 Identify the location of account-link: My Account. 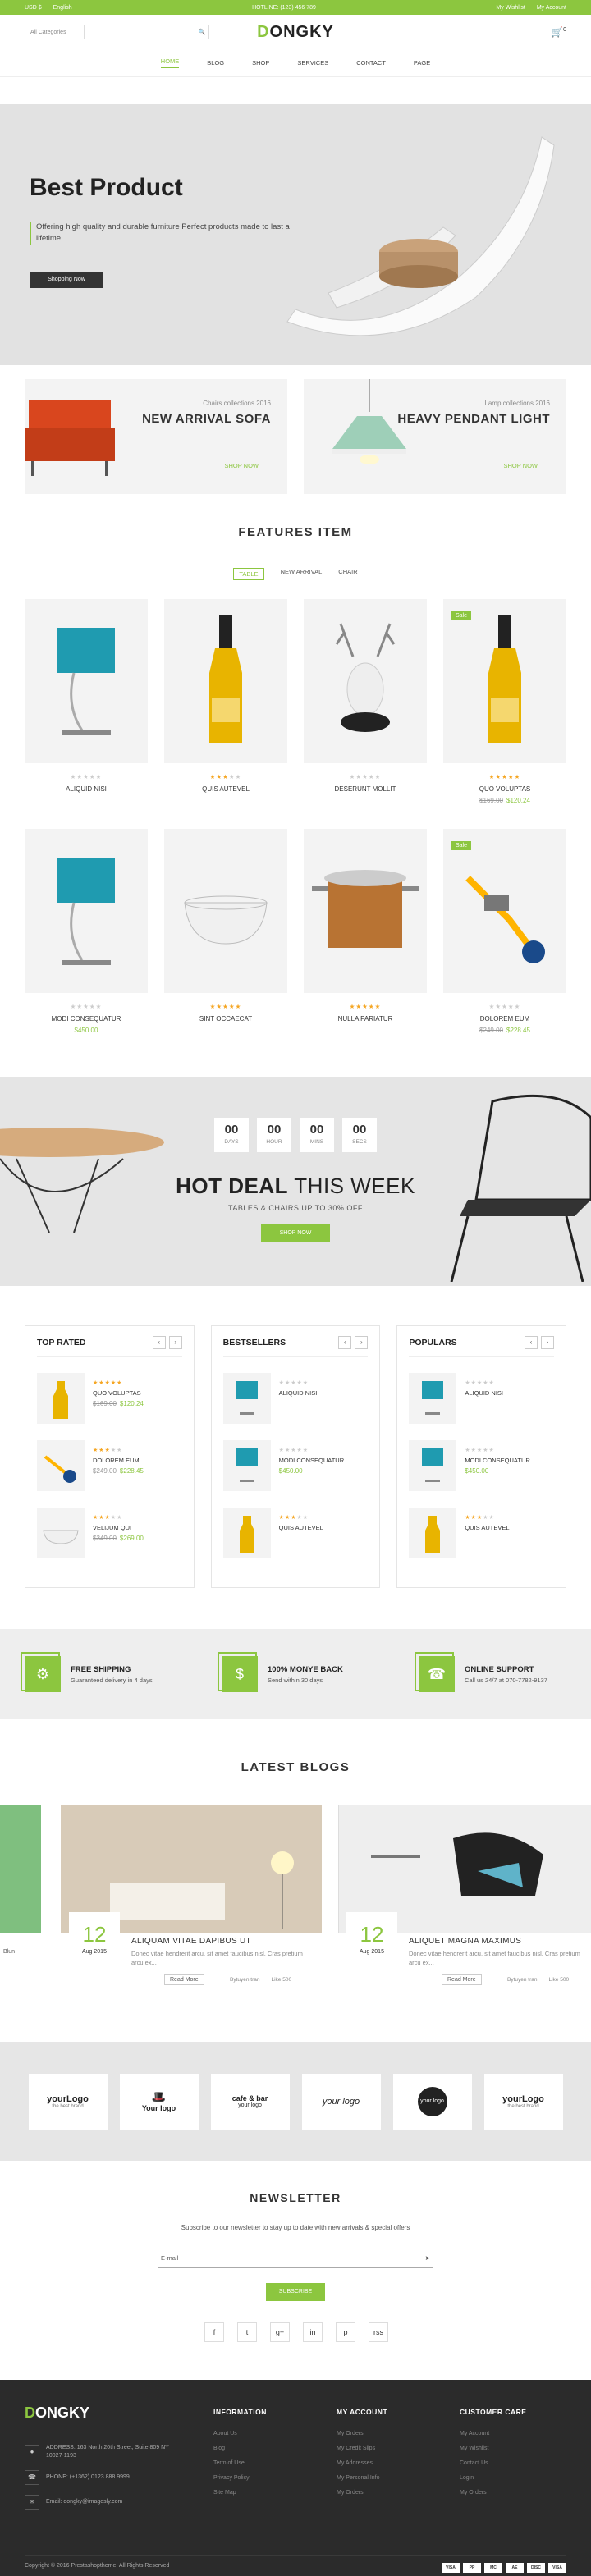
(551, 8).